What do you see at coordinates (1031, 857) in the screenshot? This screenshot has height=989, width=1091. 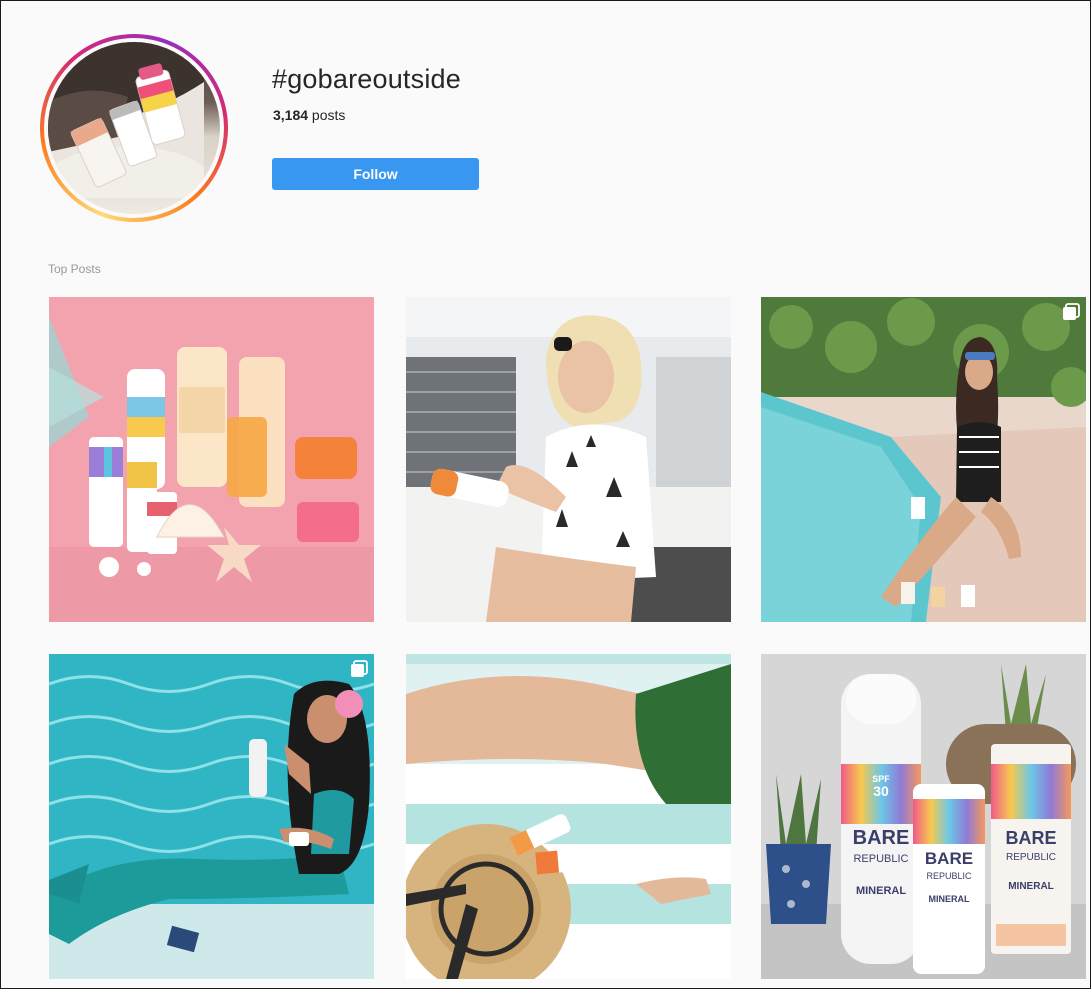 I see `product-brand-sub-3: REPUBLIC` at bounding box center [1031, 857].